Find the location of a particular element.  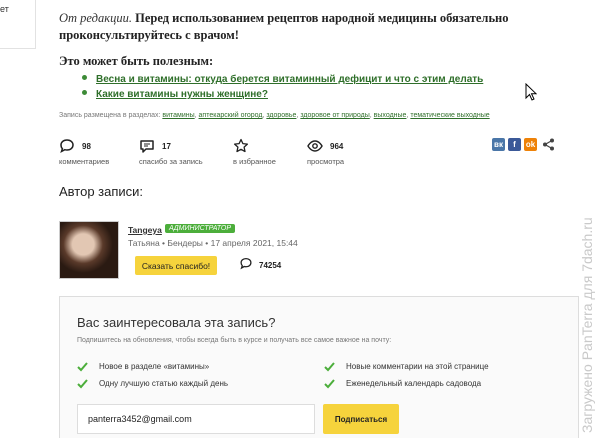

share-bar: вк f ok is located at coordinates (526, 145).